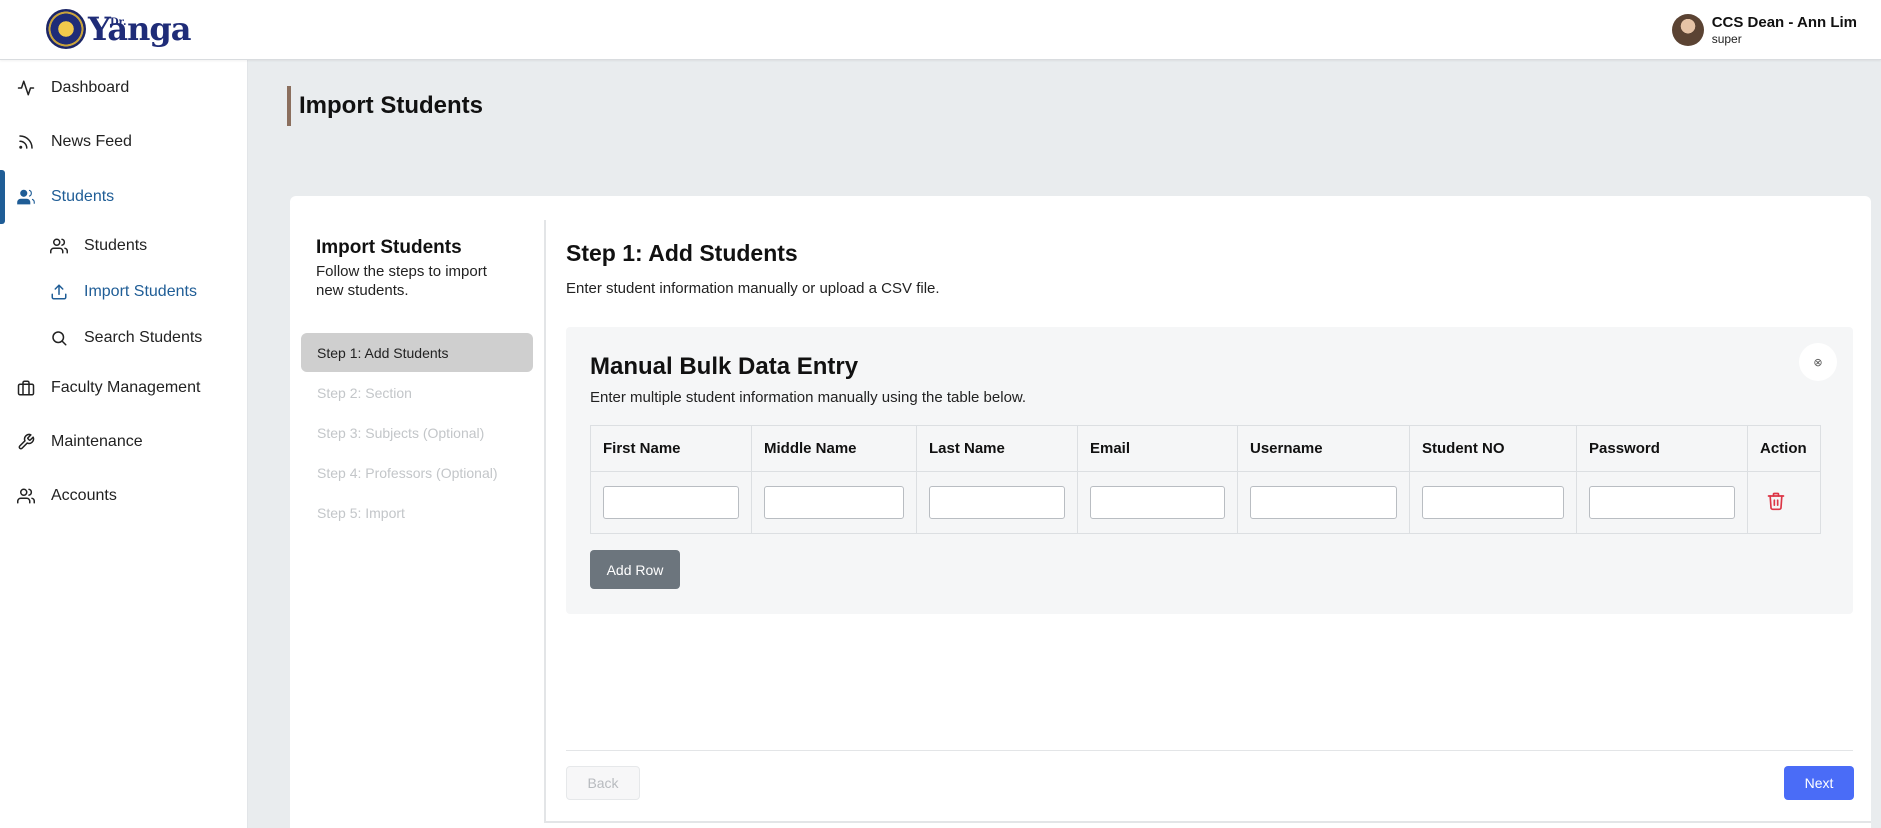  What do you see at coordinates (1209, 750) in the screenshot?
I see `footer-divider` at bounding box center [1209, 750].